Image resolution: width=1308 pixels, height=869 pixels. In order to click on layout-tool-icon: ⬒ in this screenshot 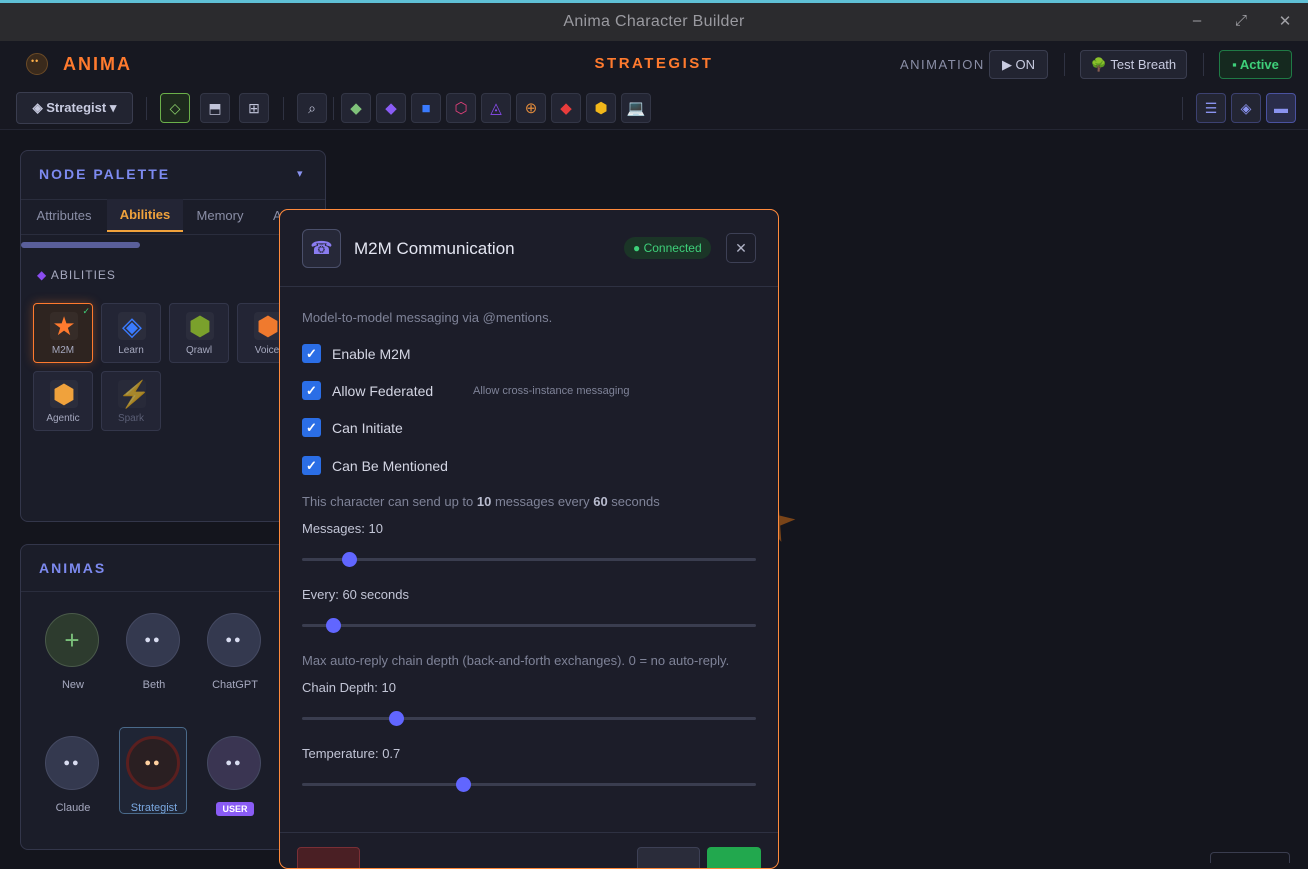, I will do `click(215, 108)`.